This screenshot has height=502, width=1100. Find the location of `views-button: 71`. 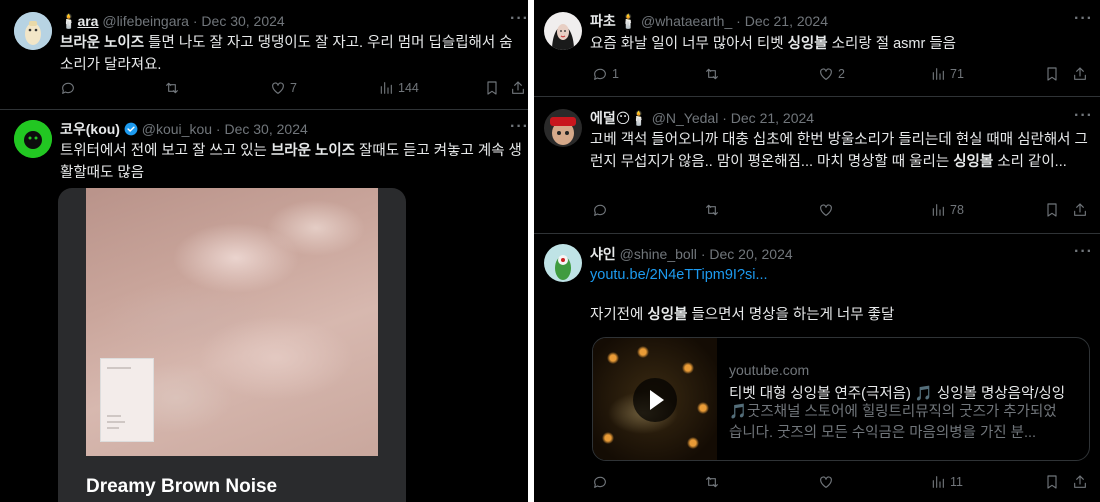

views-button: 71 is located at coordinates (947, 74).